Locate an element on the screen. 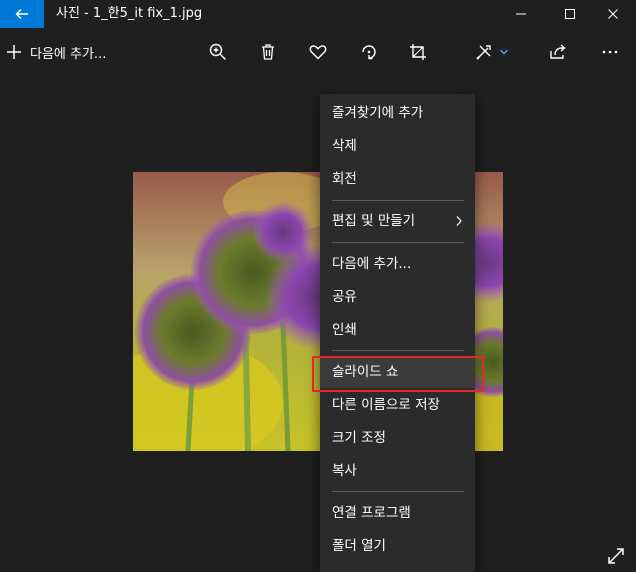 The width and height of the screenshot is (636, 572). back-arrow-icon is located at coordinates (21, 14).